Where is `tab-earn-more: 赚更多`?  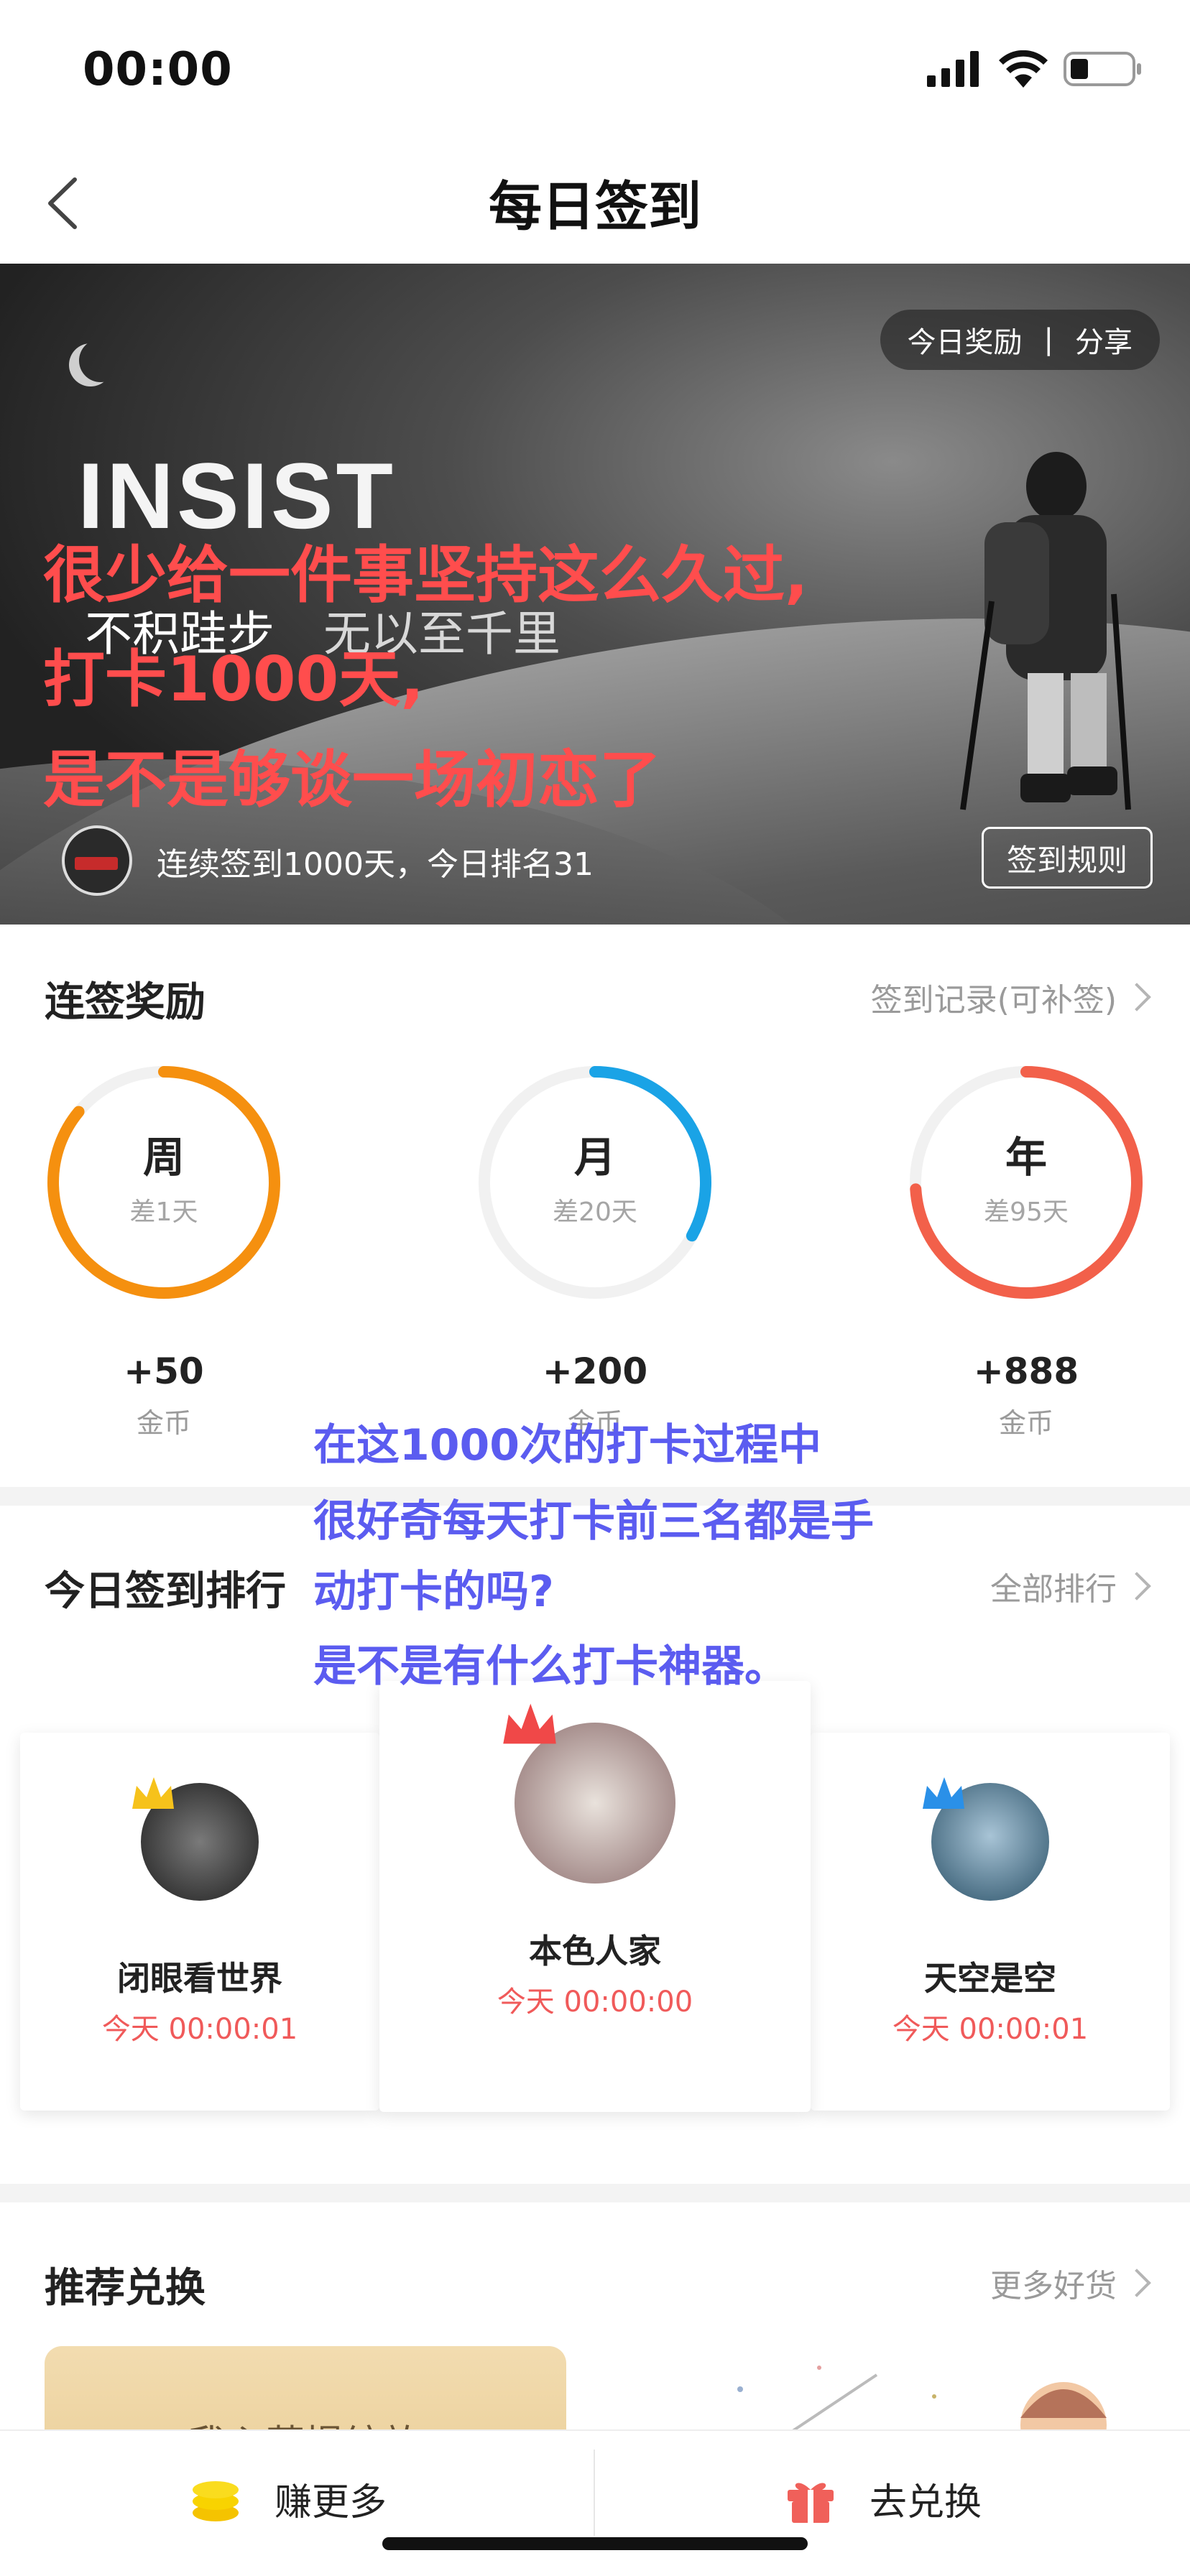
tab-earn-more: 赚更多 is located at coordinates (287, 2498).